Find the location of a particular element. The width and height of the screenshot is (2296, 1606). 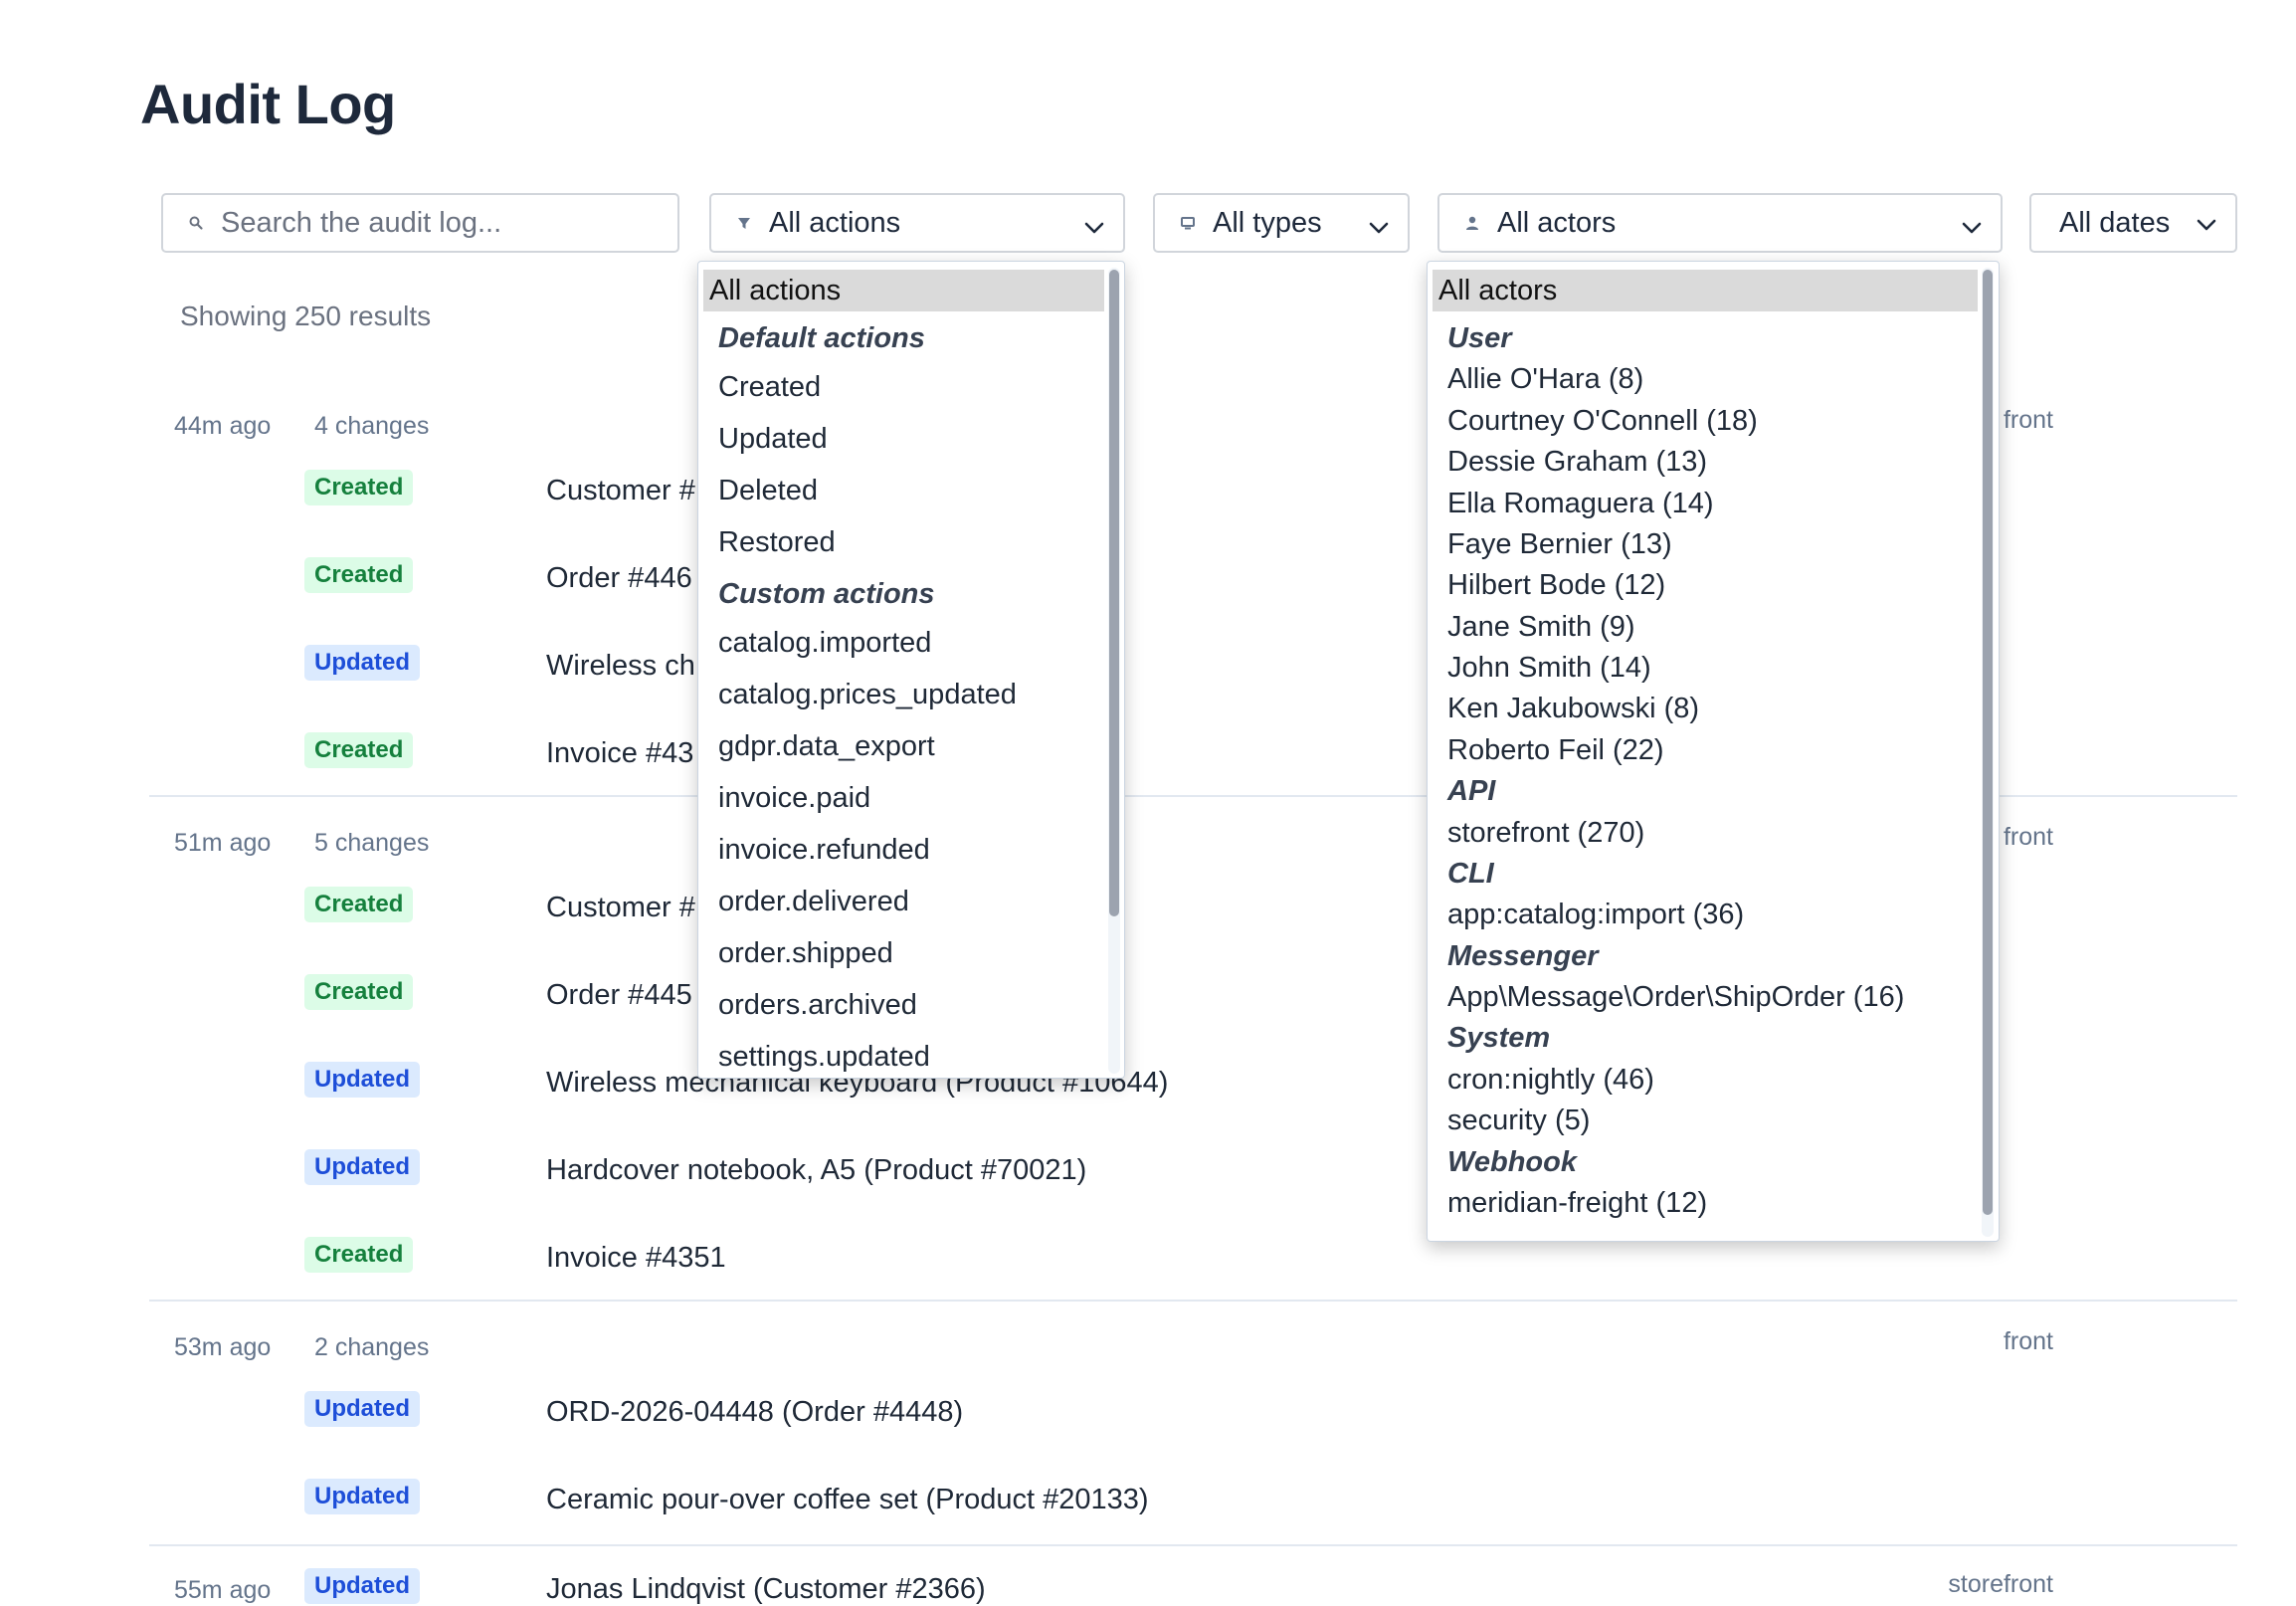

dropdown-option: orders.archived is located at coordinates (818, 1005).